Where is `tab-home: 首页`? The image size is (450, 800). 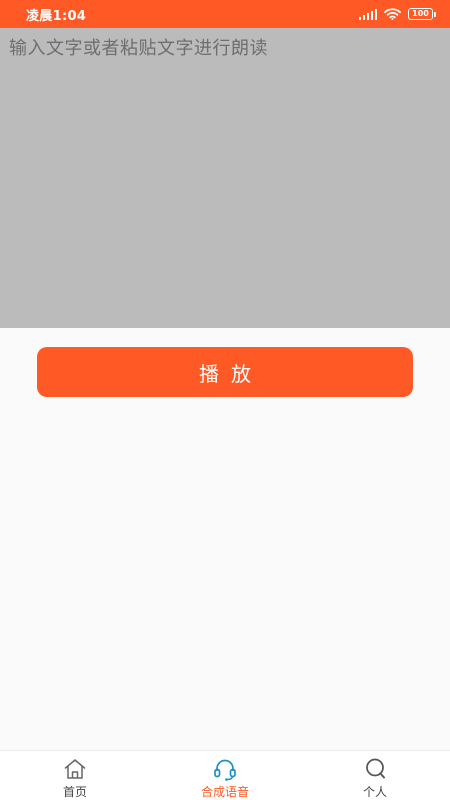
tab-home: 首页 is located at coordinates (75, 775).